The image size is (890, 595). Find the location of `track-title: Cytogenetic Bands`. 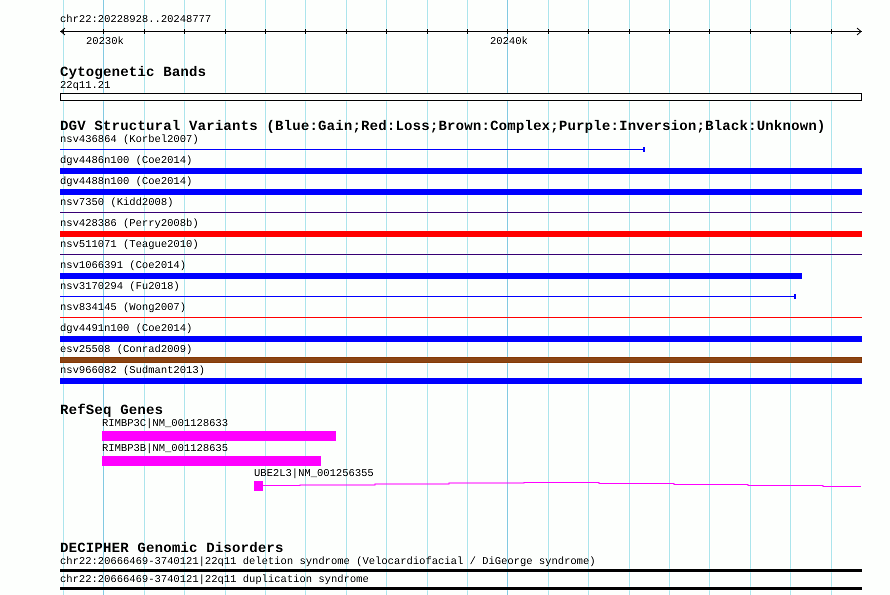

track-title: Cytogenetic Bands is located at coordinates (133, 73).